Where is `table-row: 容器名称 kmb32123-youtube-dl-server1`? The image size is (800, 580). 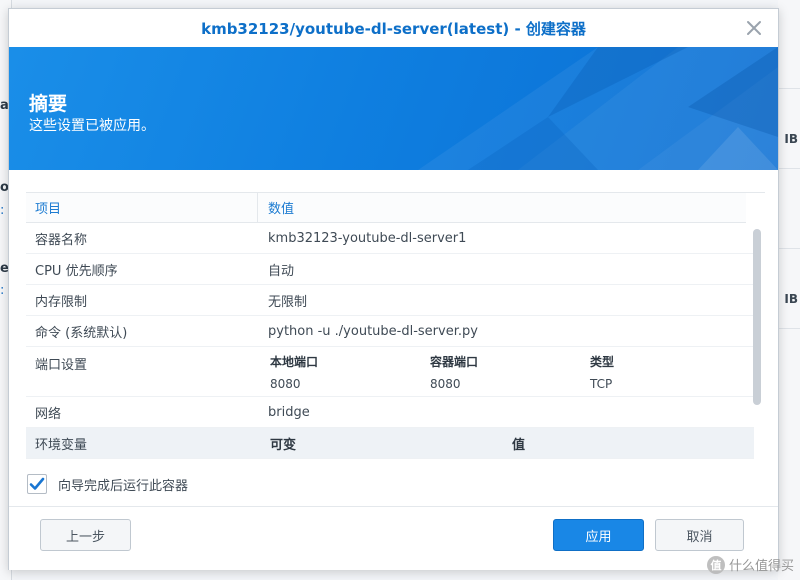
table-row: 容器名称 kmb32123-youtube-dl-server1 is located at coordinates (390, 238).